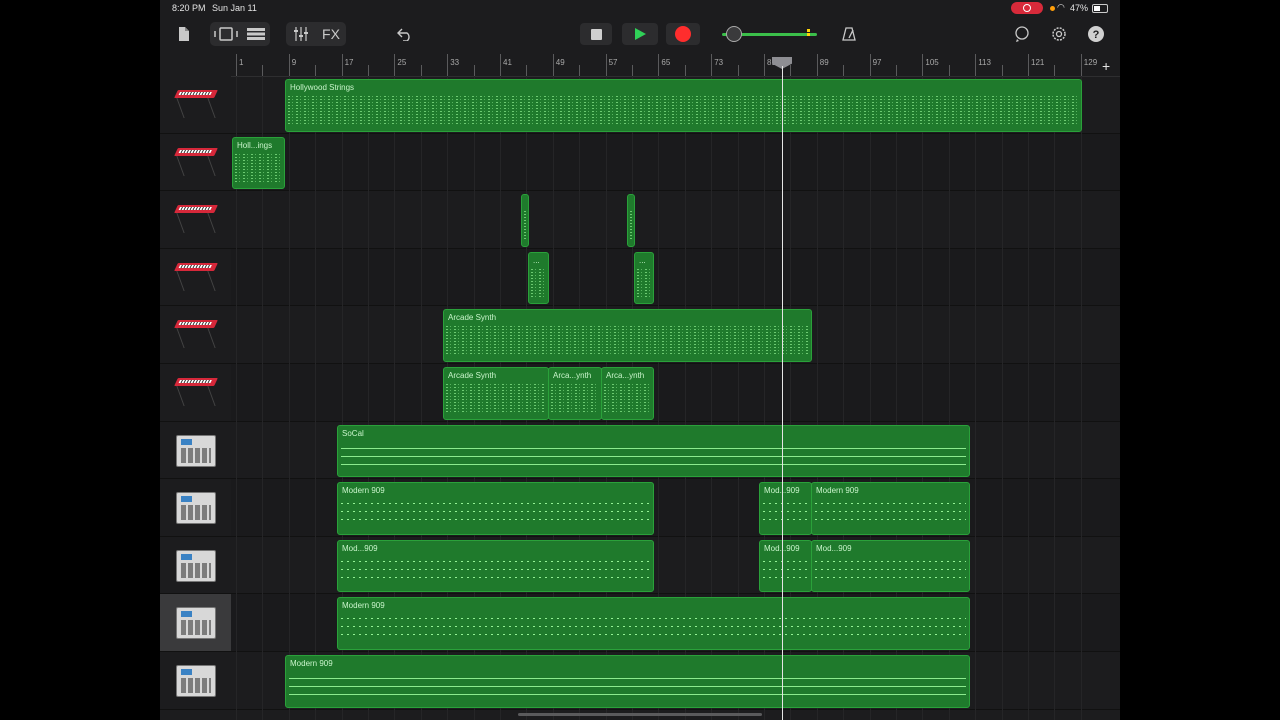  What do you see at coordinates (1096, 34) in the screenshot?
I see `help-icon: ?` at bounding box center [1096, 34].